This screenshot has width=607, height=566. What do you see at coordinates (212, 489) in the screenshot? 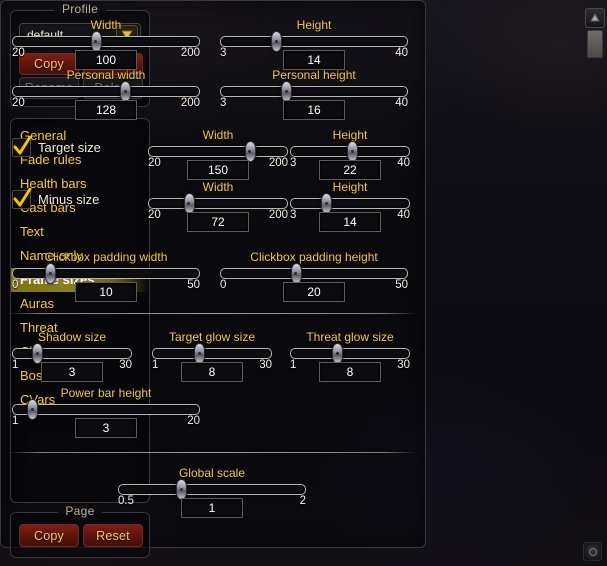
I see `slider-global-scale-track` at bounding box center [212, 489].